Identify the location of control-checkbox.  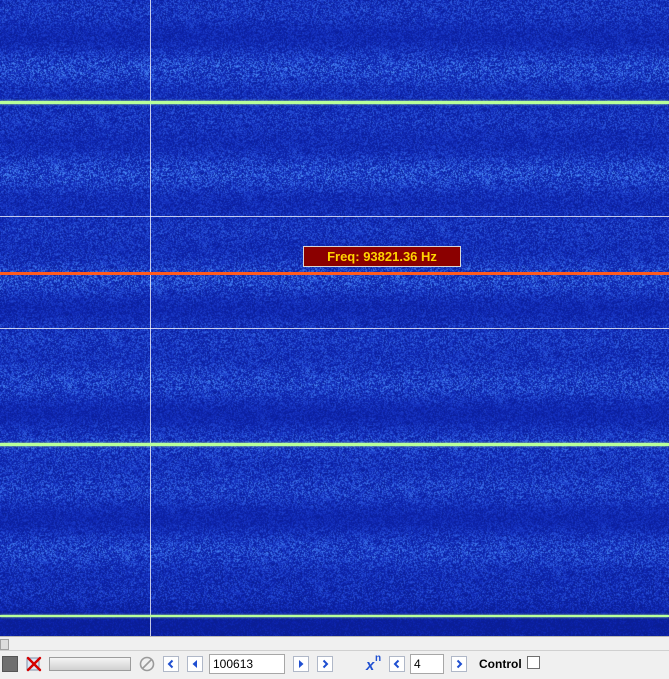
(533, 662).